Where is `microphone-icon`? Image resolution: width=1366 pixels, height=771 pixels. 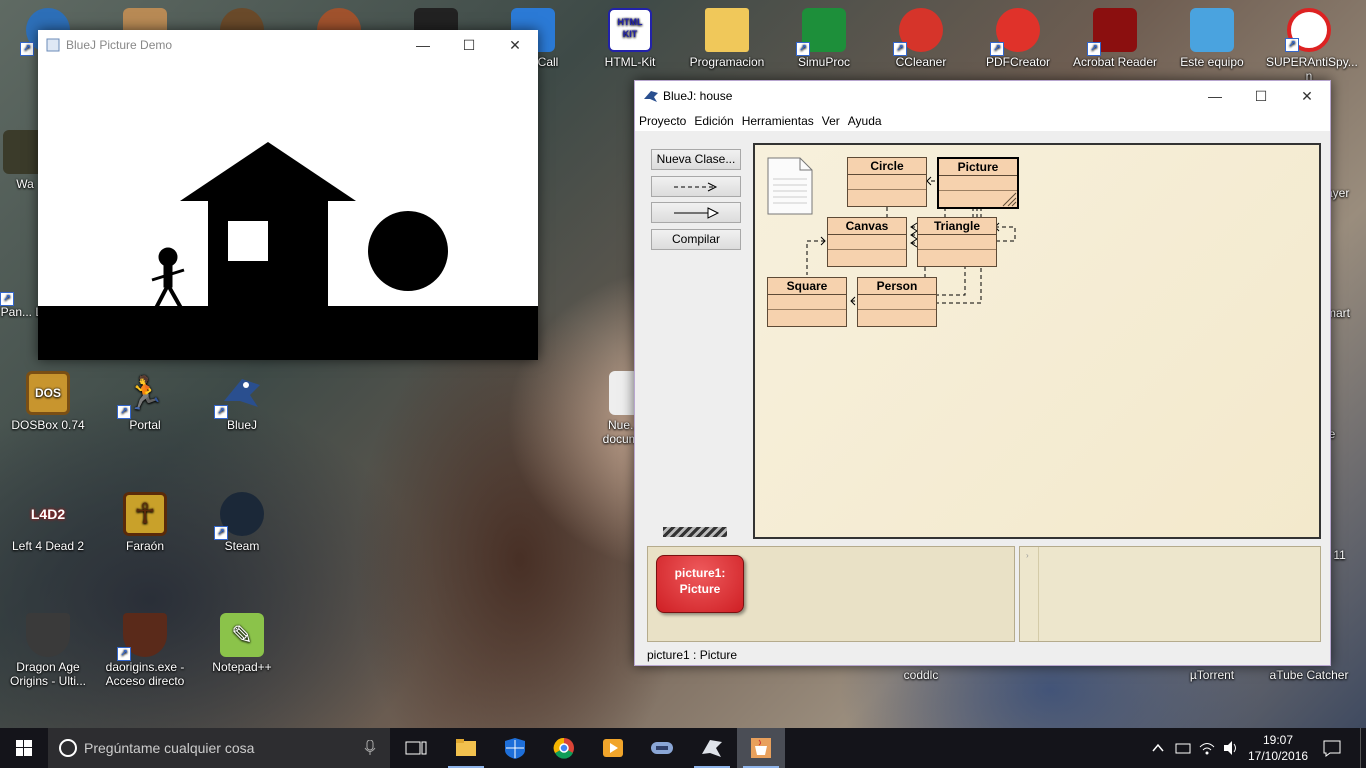 microphone-icon is located at coordinates (370, 748).